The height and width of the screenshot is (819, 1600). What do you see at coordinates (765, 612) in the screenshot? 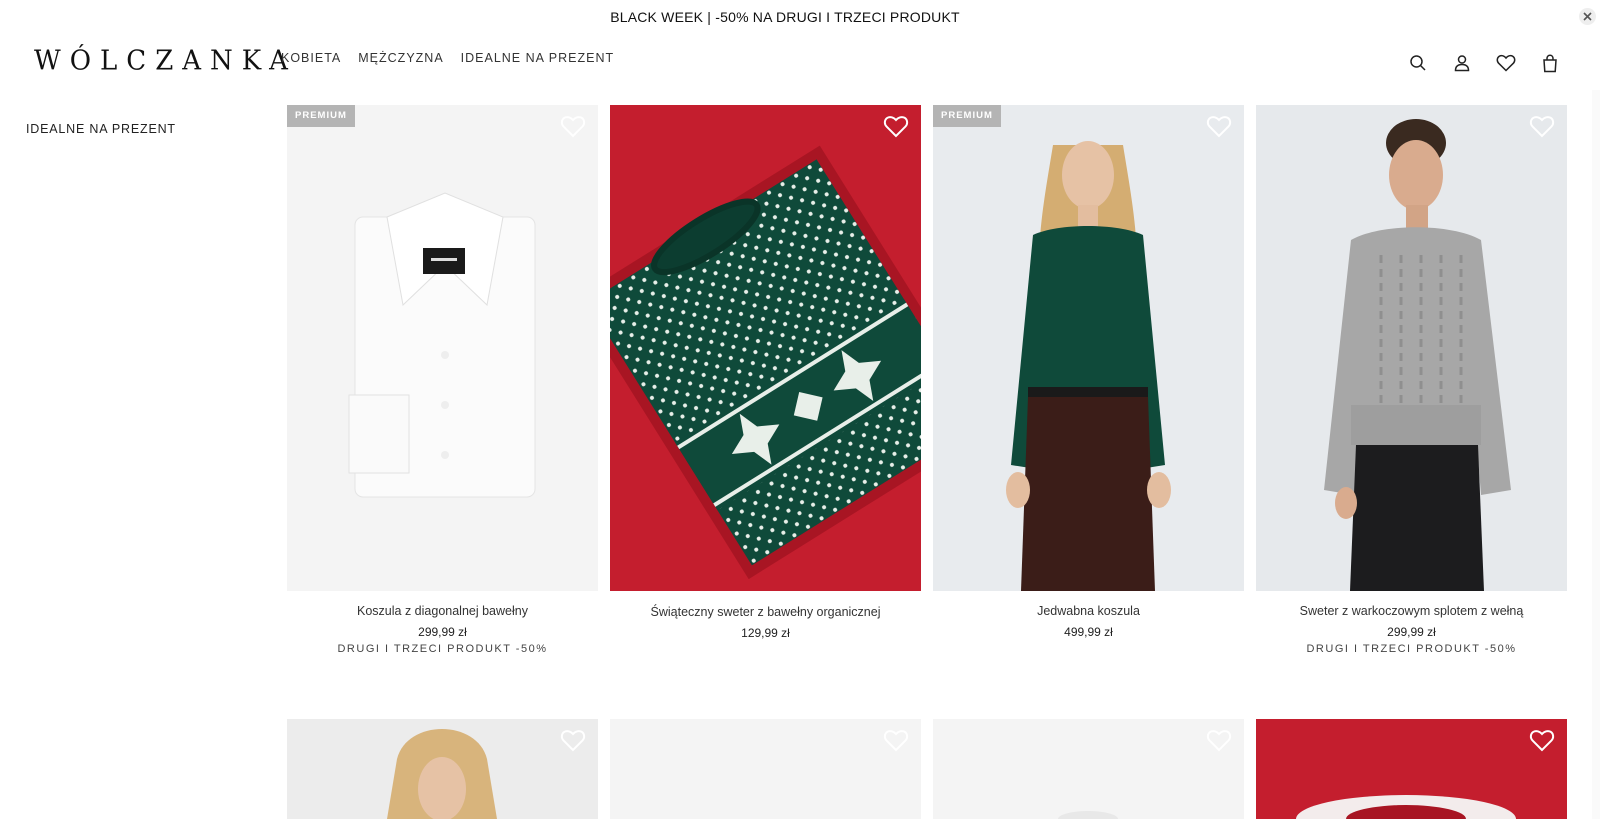
I see `product-name: Świąteczny sweter z bawełny organicznej` at bounding box center [765, 612].